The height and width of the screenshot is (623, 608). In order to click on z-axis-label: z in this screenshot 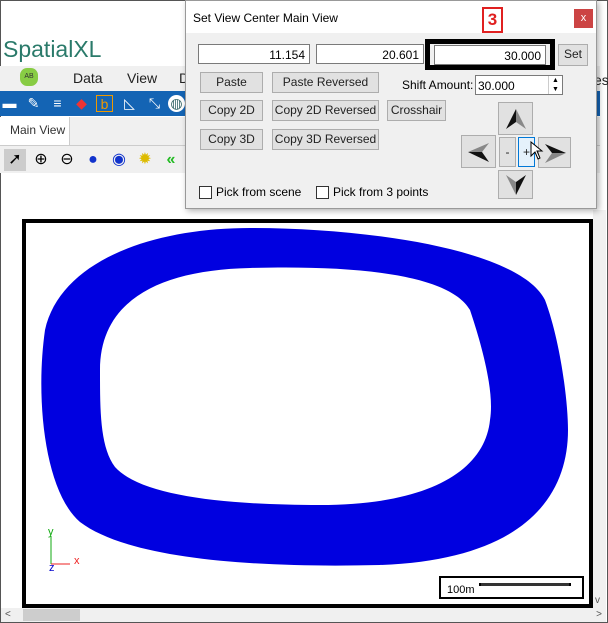, I will do `click(52, 568)`.